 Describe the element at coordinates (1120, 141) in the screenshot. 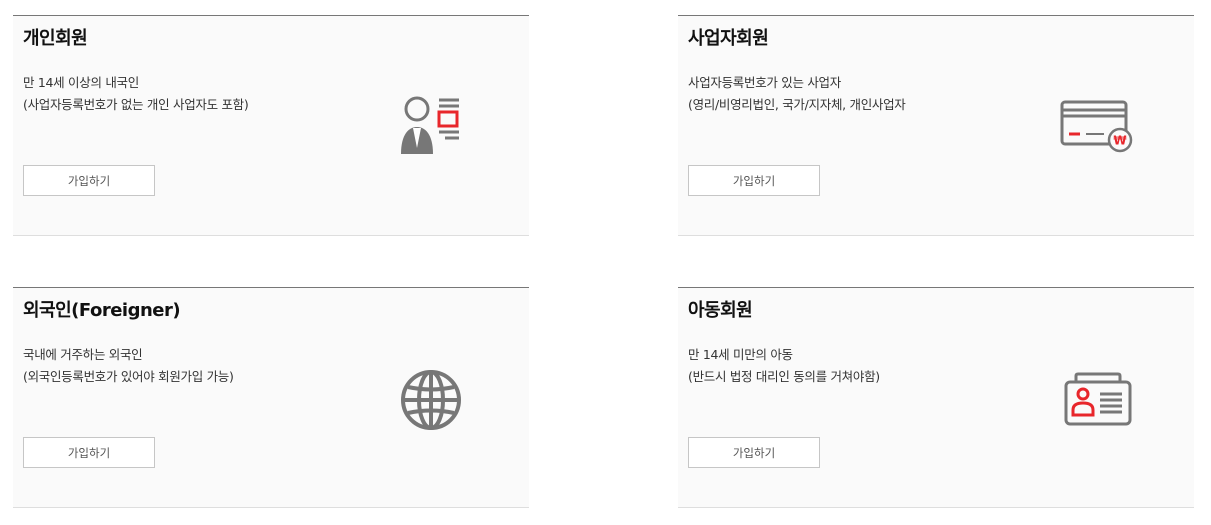

I see `won-badge: ₩` at that location.